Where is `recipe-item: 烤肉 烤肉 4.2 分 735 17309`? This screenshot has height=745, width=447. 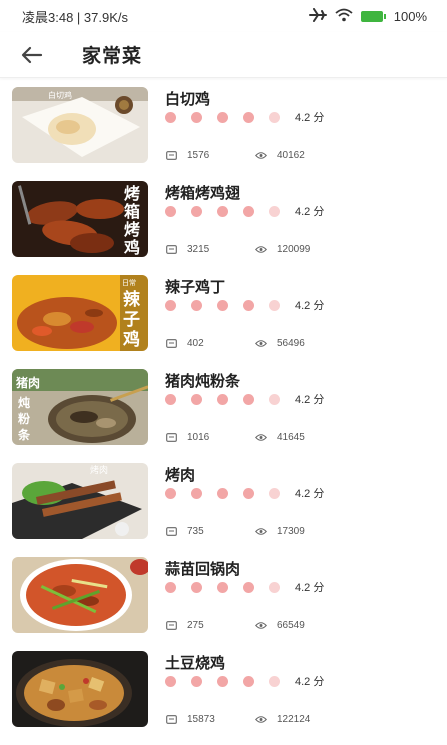
recipe-item: 烤肉 烤肉 4.2 分 735 17309 is located at coordinates (223, 505).